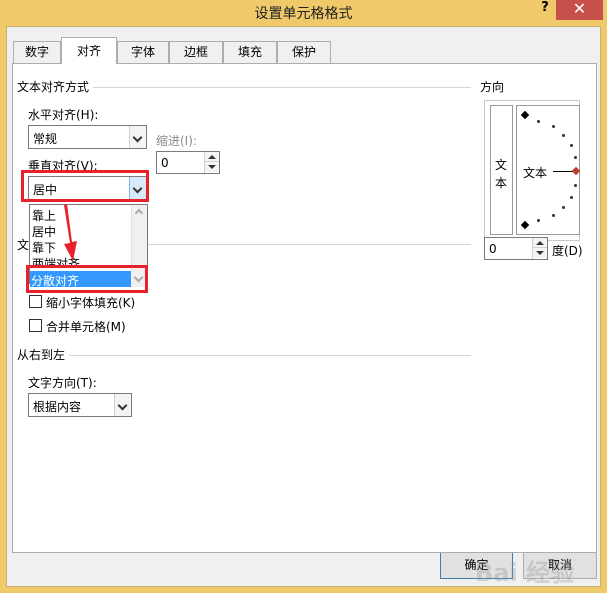 The height and width of the screenshot is (593, 607). I want to click on orientation-group-label: 方向, so click(494, 86).